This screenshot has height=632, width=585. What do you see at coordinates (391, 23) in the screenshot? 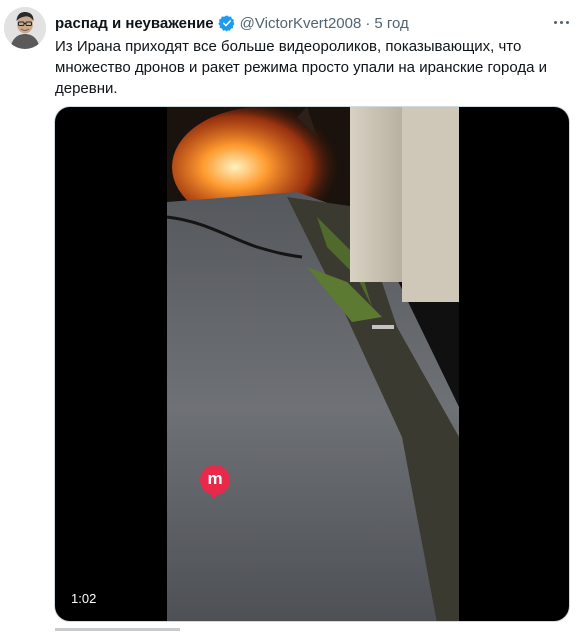
I see `tweet-timestamp: 5 год` at bounding box center [391, 23].